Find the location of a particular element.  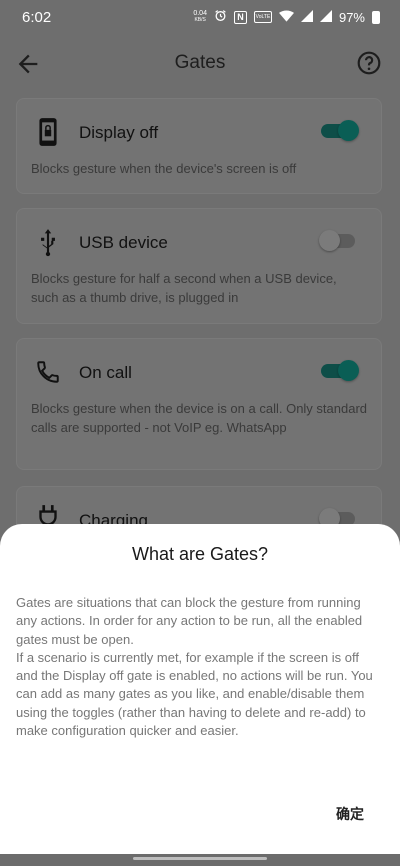

network-speed: 0.04 KB/S is located at coordinates (200, 17).